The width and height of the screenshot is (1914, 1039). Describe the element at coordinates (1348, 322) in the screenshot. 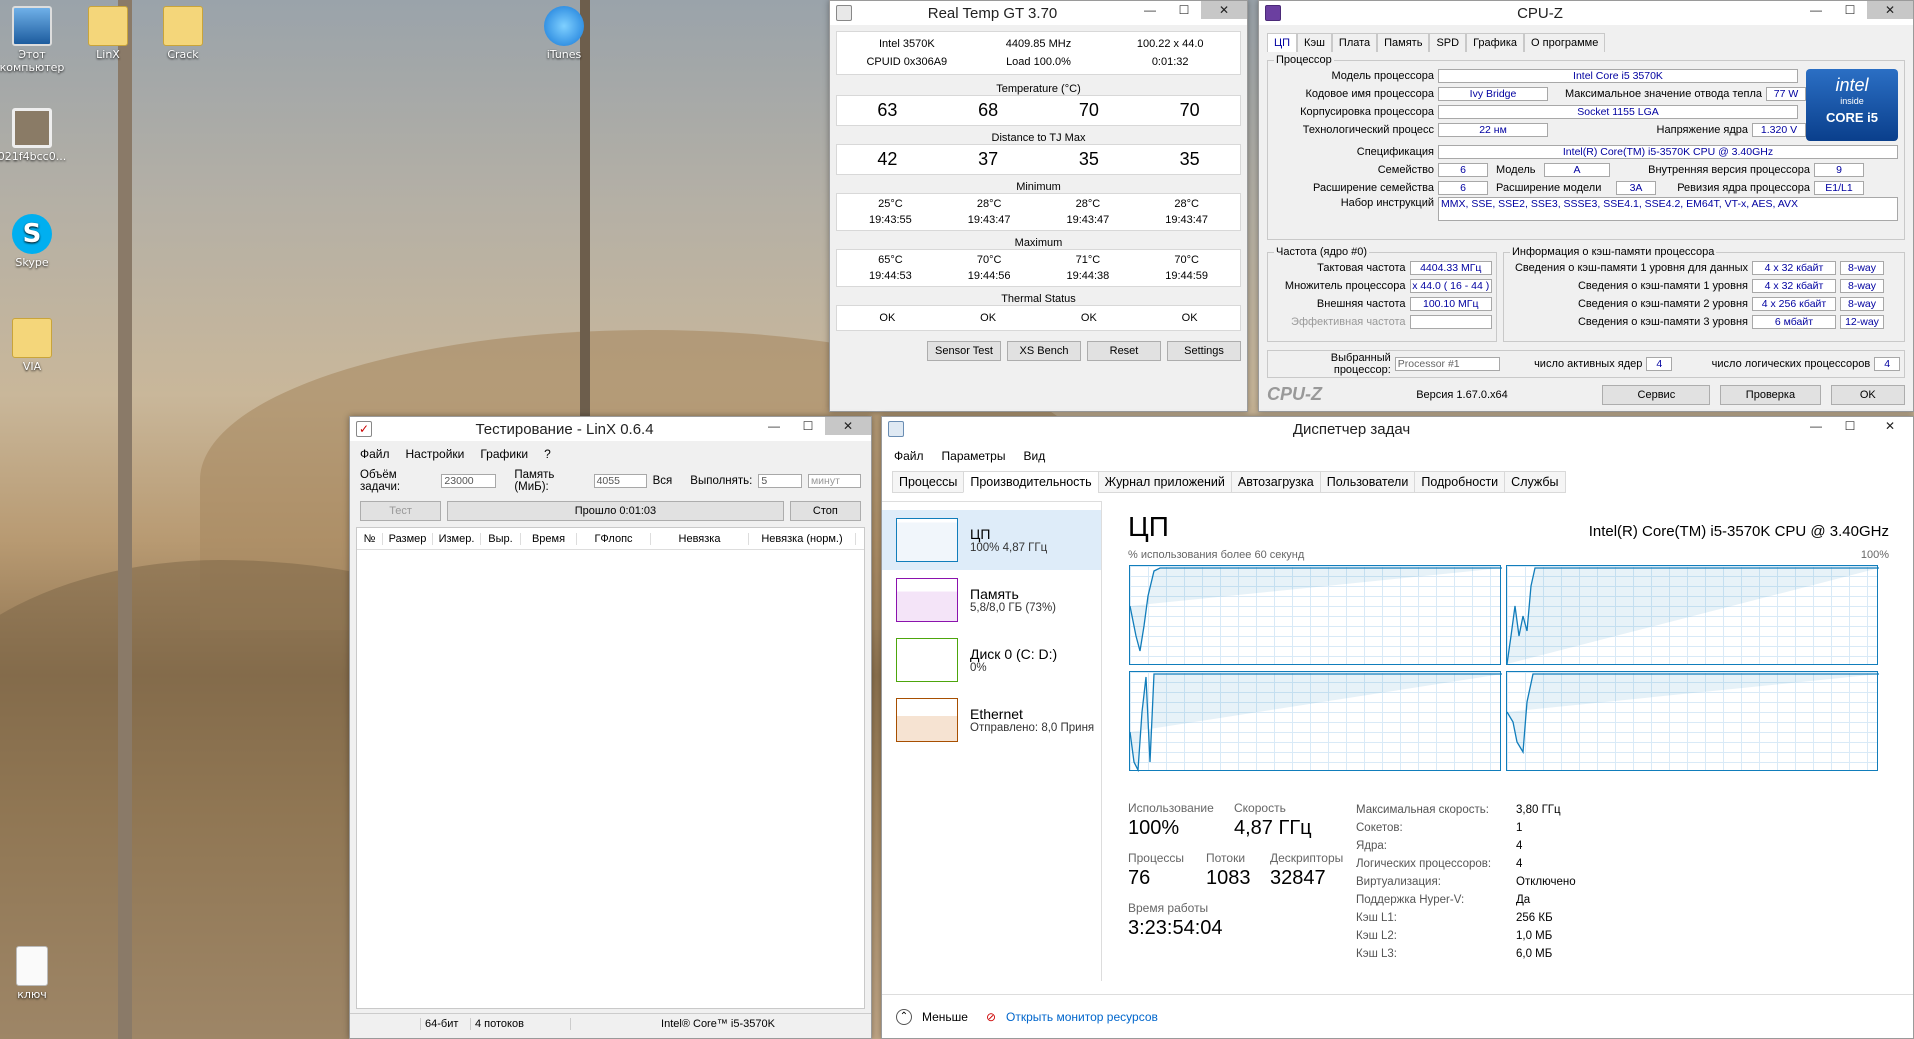

I see `rated-fsb-label: Эффективная частота` at that location.